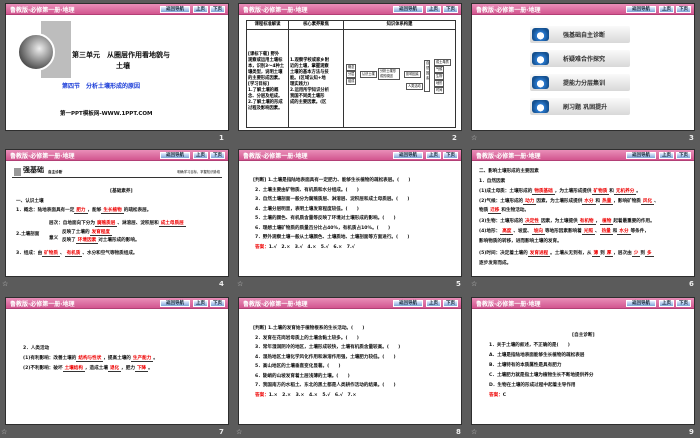  What do you see at coordinates (36, 52) in the screenshot?
I see `road-photo-image` at bounding box center [36, 52].